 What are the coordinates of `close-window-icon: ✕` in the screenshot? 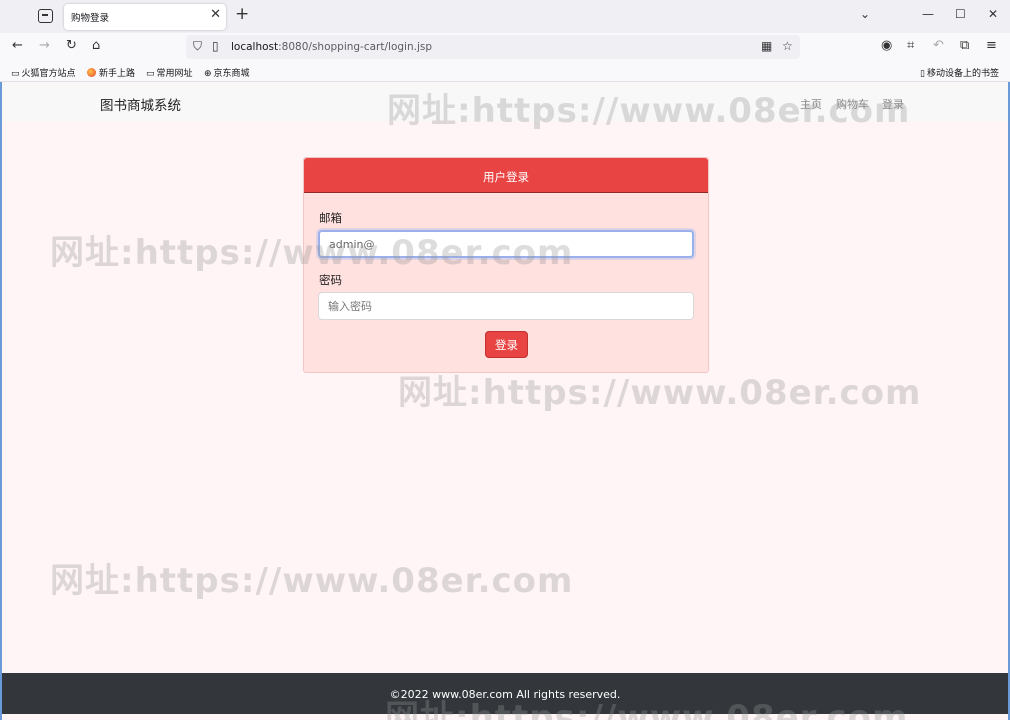 It's located at (993, 14).